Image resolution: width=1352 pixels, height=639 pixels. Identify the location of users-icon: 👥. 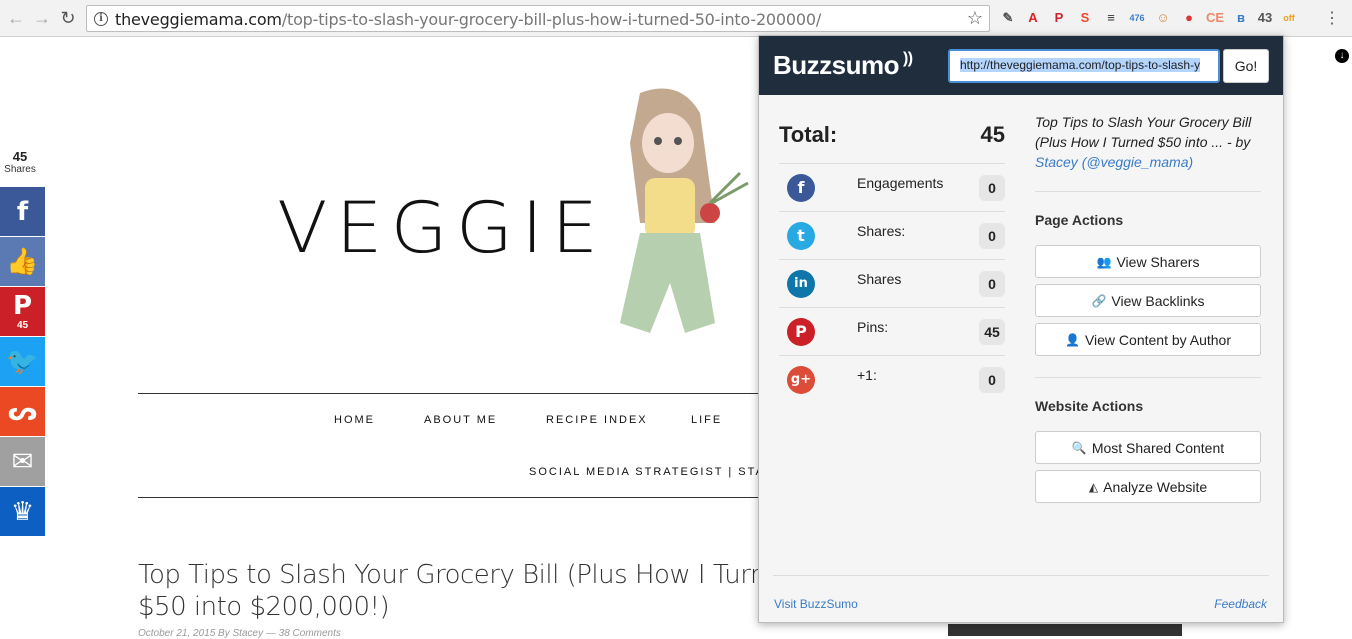
(1104, 261).